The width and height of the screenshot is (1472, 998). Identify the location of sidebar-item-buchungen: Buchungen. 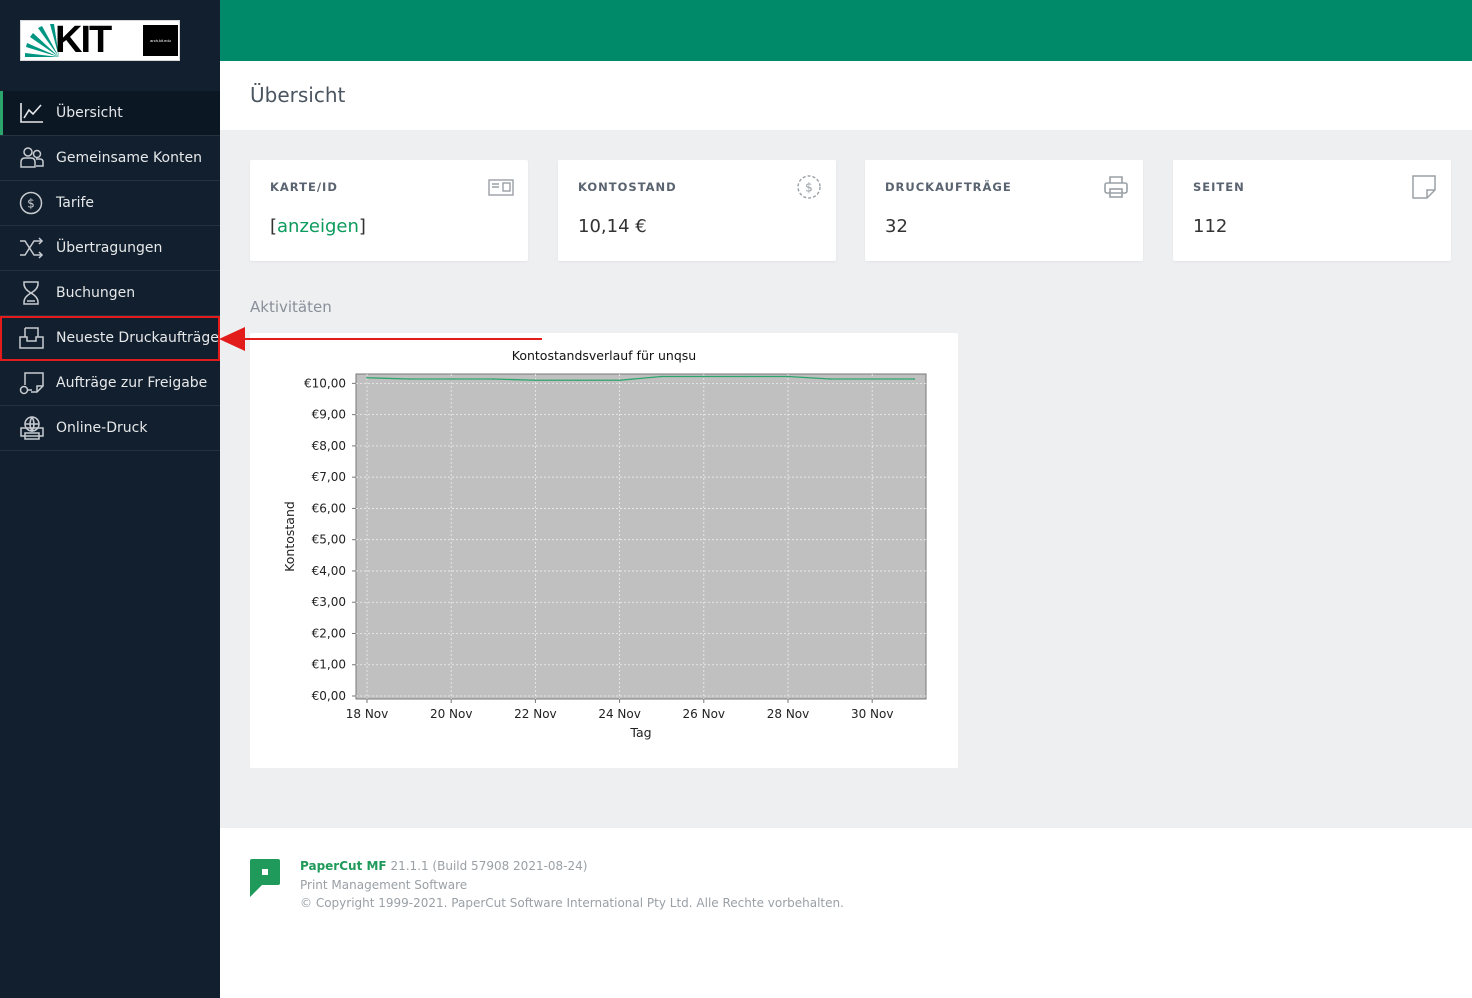
(110, 293).